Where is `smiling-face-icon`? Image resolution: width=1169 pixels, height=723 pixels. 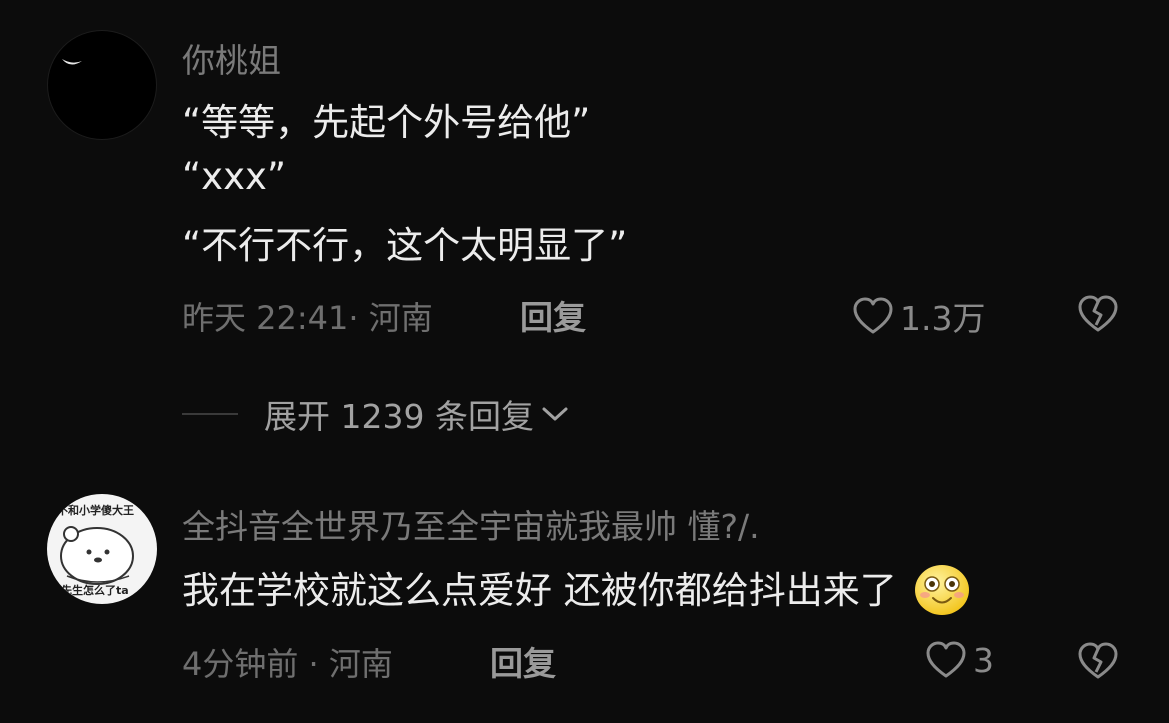
smiling-face-icon is located at coordinates (941, 589).